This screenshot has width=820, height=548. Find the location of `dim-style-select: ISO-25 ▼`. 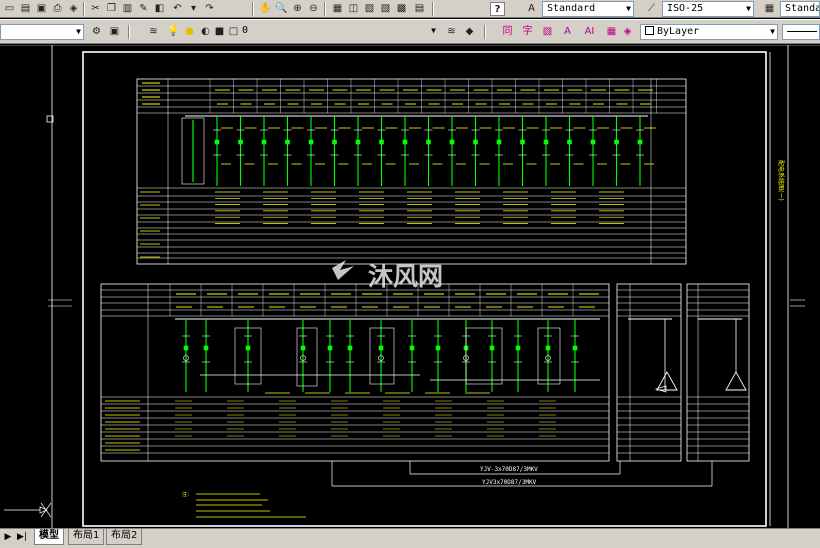

dim-style-select: ISO-25 ▼ is located at coordinates (708, 9).